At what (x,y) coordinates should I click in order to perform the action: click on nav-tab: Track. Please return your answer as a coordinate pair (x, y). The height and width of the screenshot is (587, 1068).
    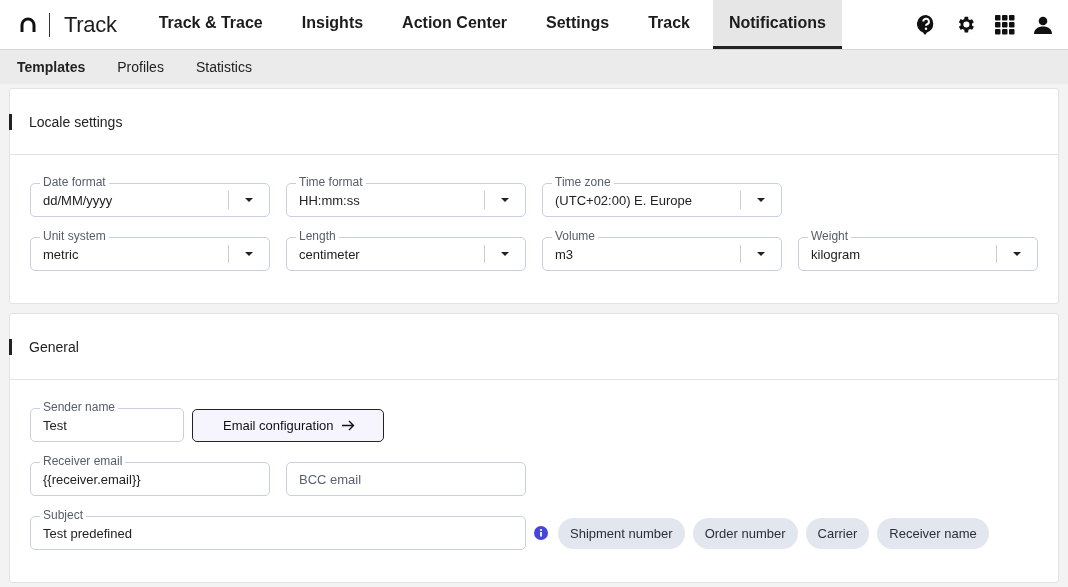
    Looking at the image, I should click on (669, 24).